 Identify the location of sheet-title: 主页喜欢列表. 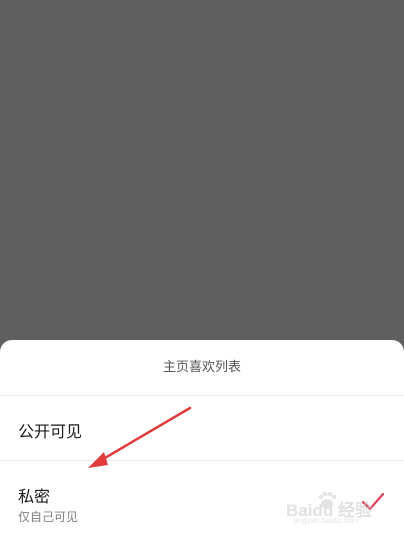
(201, 367).